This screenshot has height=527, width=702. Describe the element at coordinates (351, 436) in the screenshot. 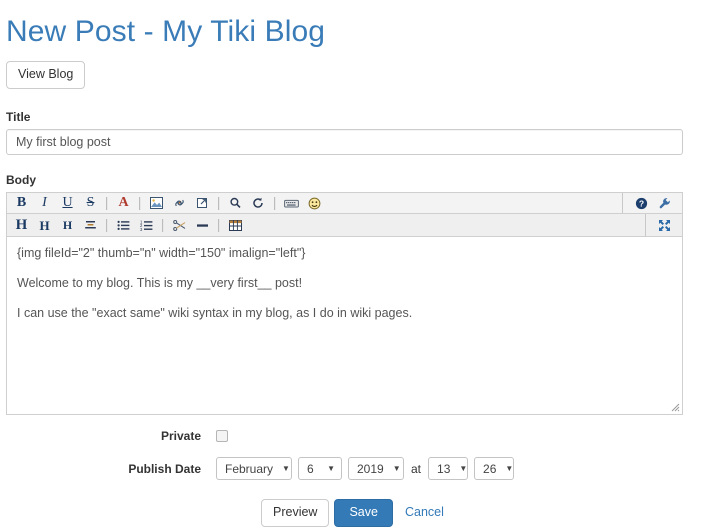

I see `private-row: Private` at that location.